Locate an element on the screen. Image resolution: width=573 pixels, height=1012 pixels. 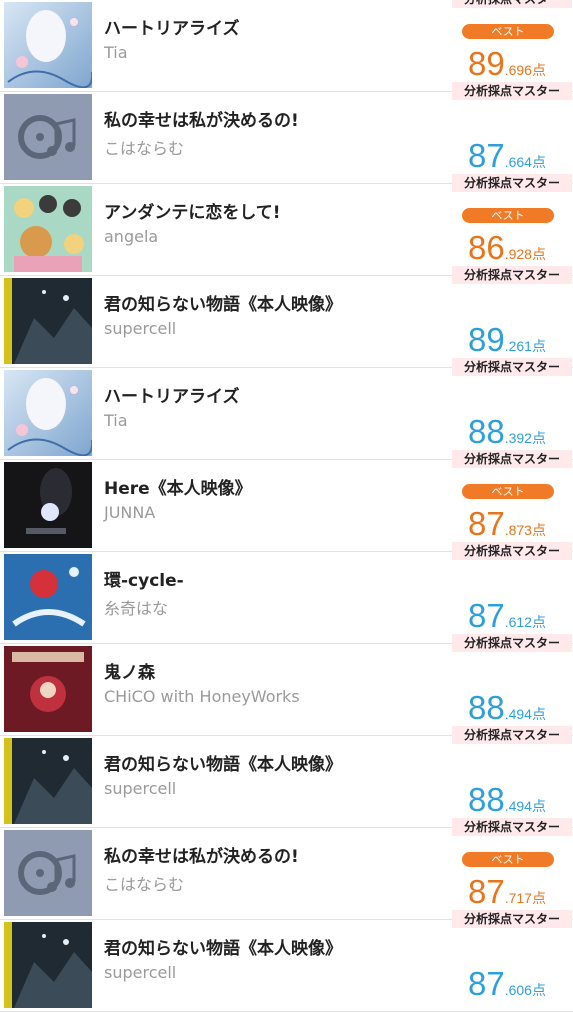
score-decimal: .392点 is located at coordinates (525, 438).